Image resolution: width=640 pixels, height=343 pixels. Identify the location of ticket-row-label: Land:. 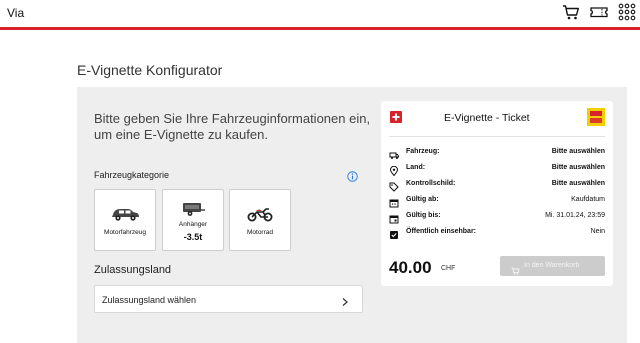
(416, 167).